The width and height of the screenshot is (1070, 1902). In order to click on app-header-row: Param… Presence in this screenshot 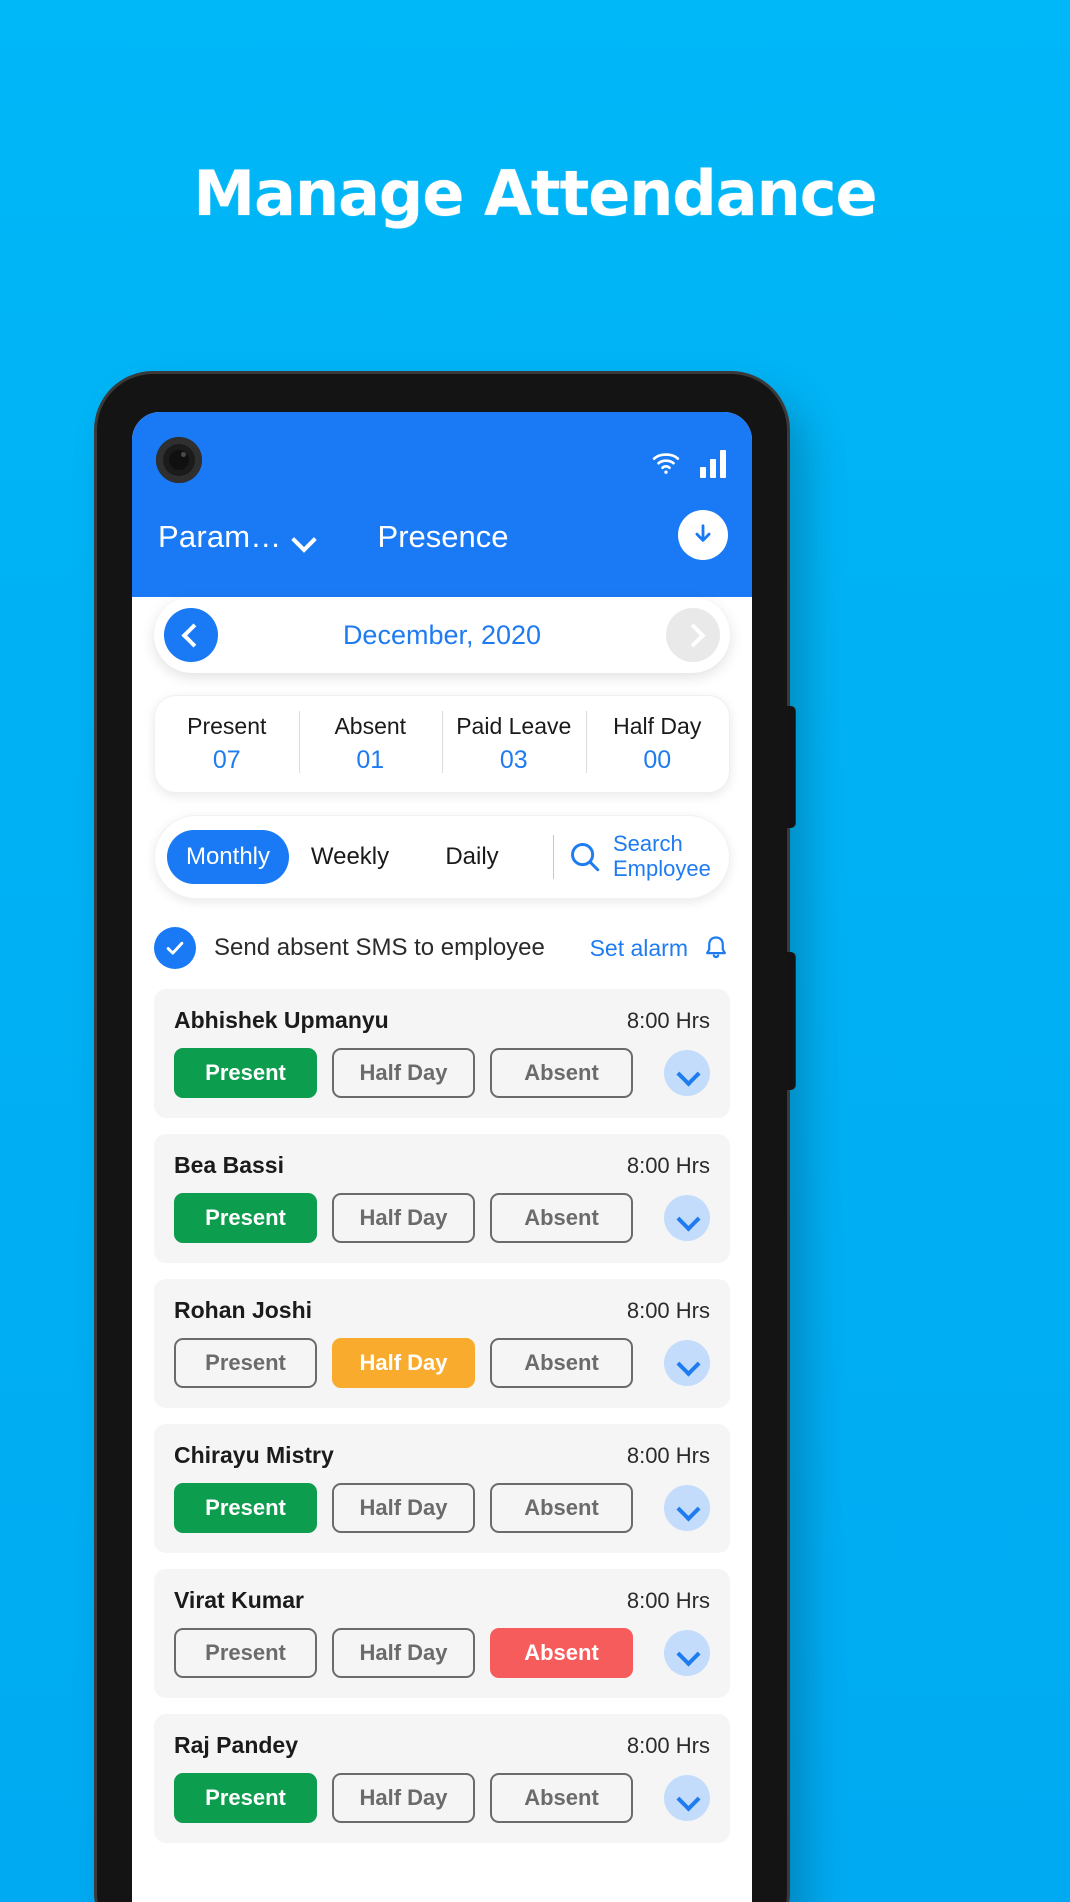, I will do `click(442, 537)`.